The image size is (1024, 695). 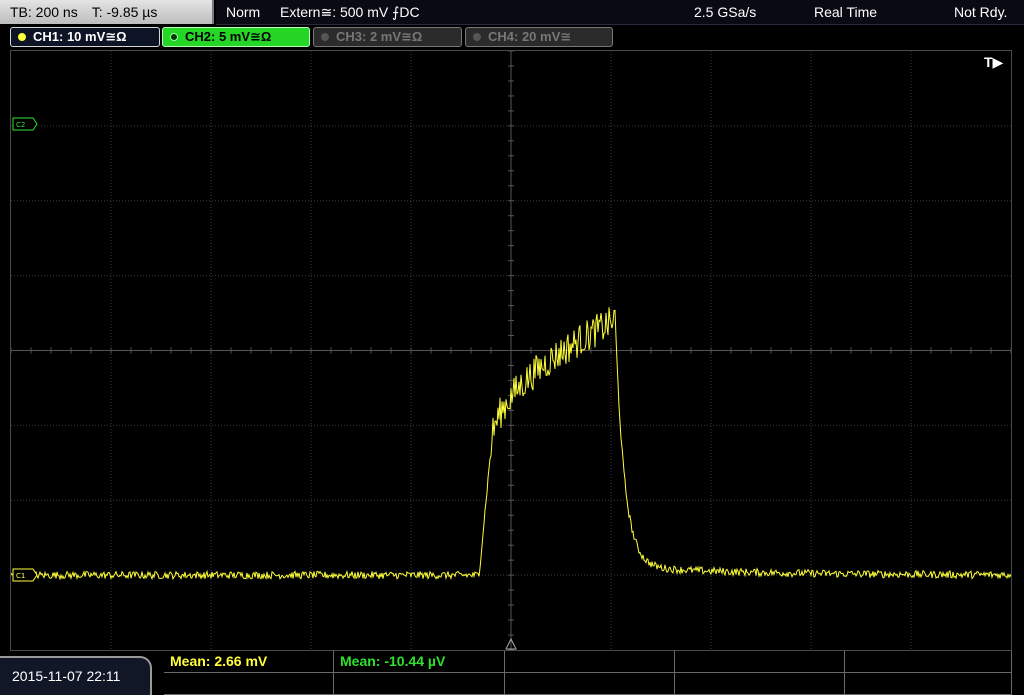 What do you see at coordinates (725, 12) in the screenshot?
I see `sample-rate: 2.5 GSa/s` at bounding box center [725, 12].